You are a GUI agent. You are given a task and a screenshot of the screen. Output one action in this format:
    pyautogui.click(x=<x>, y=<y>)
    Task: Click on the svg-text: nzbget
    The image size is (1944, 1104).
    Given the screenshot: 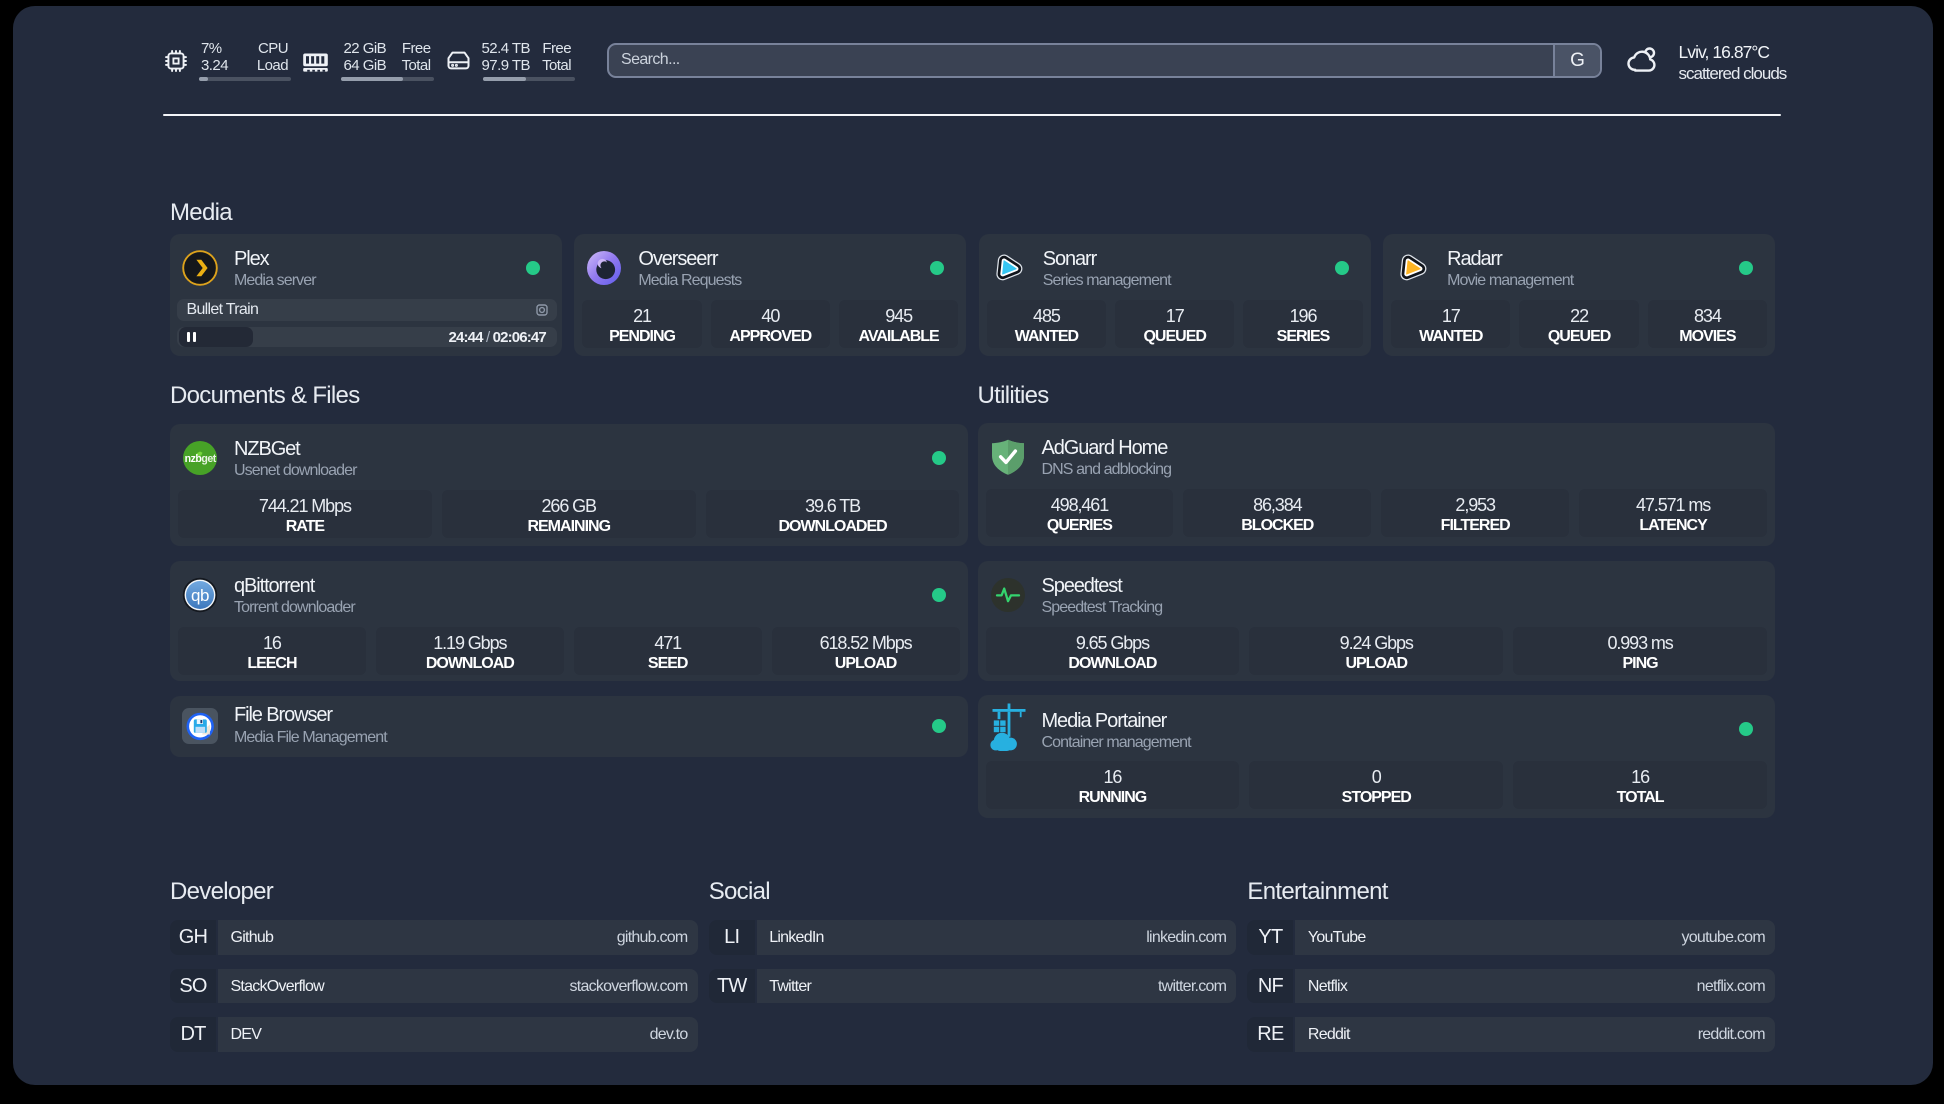 What is the action you would take?
    pyautogui.click(x=201, y=458)
    